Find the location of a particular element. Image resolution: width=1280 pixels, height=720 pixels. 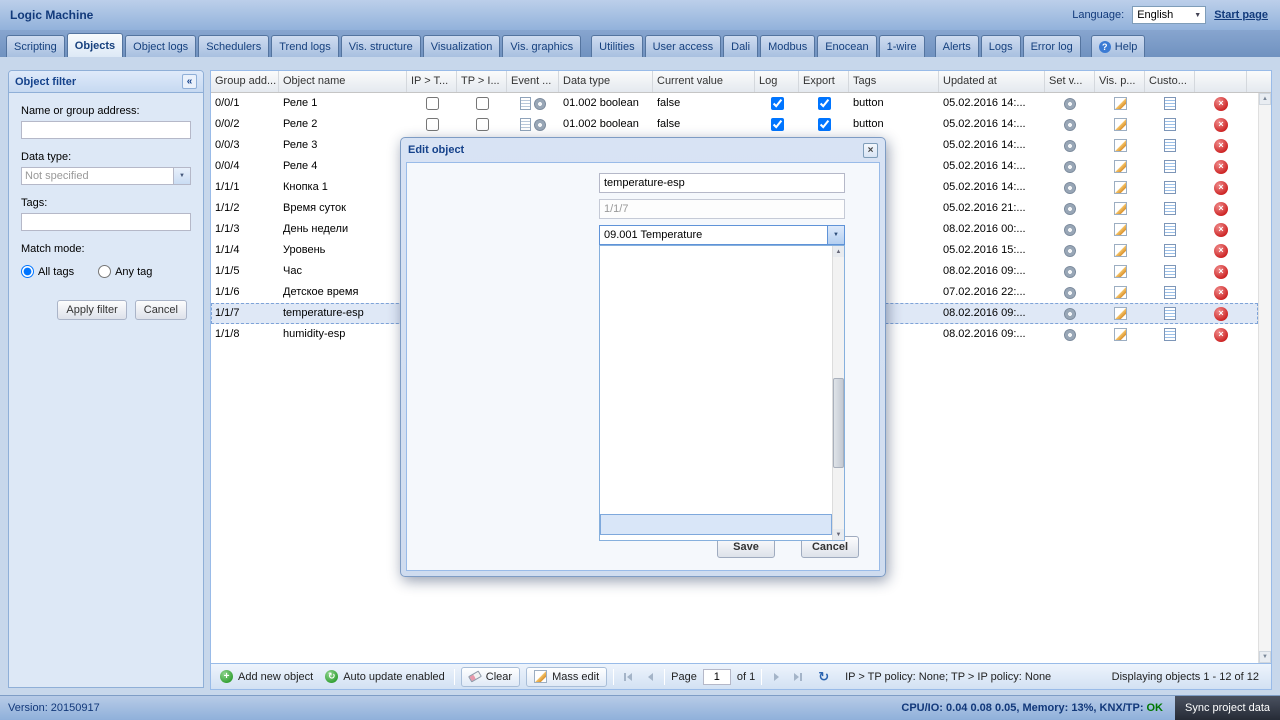

add-new-object-button: + Add new object is located at coordinates (266, 676).